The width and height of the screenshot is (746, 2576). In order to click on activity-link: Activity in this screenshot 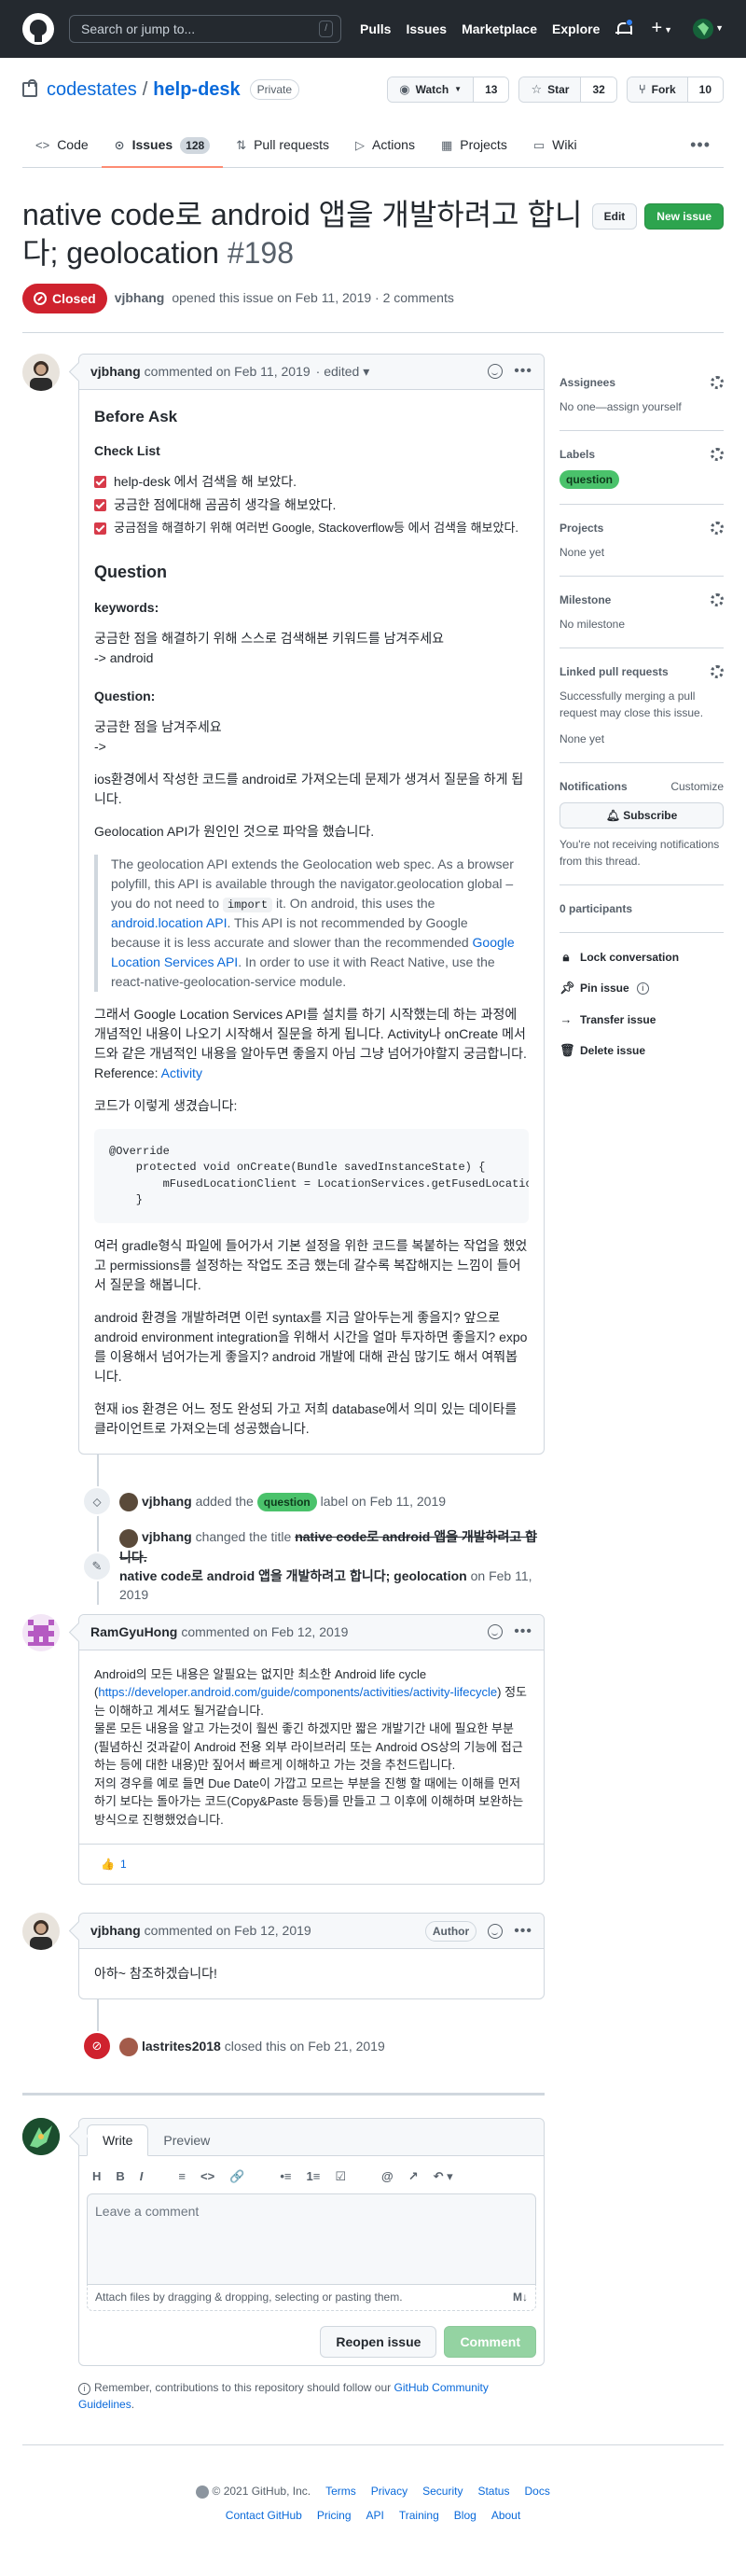, I will do `click(181, 1072)`.